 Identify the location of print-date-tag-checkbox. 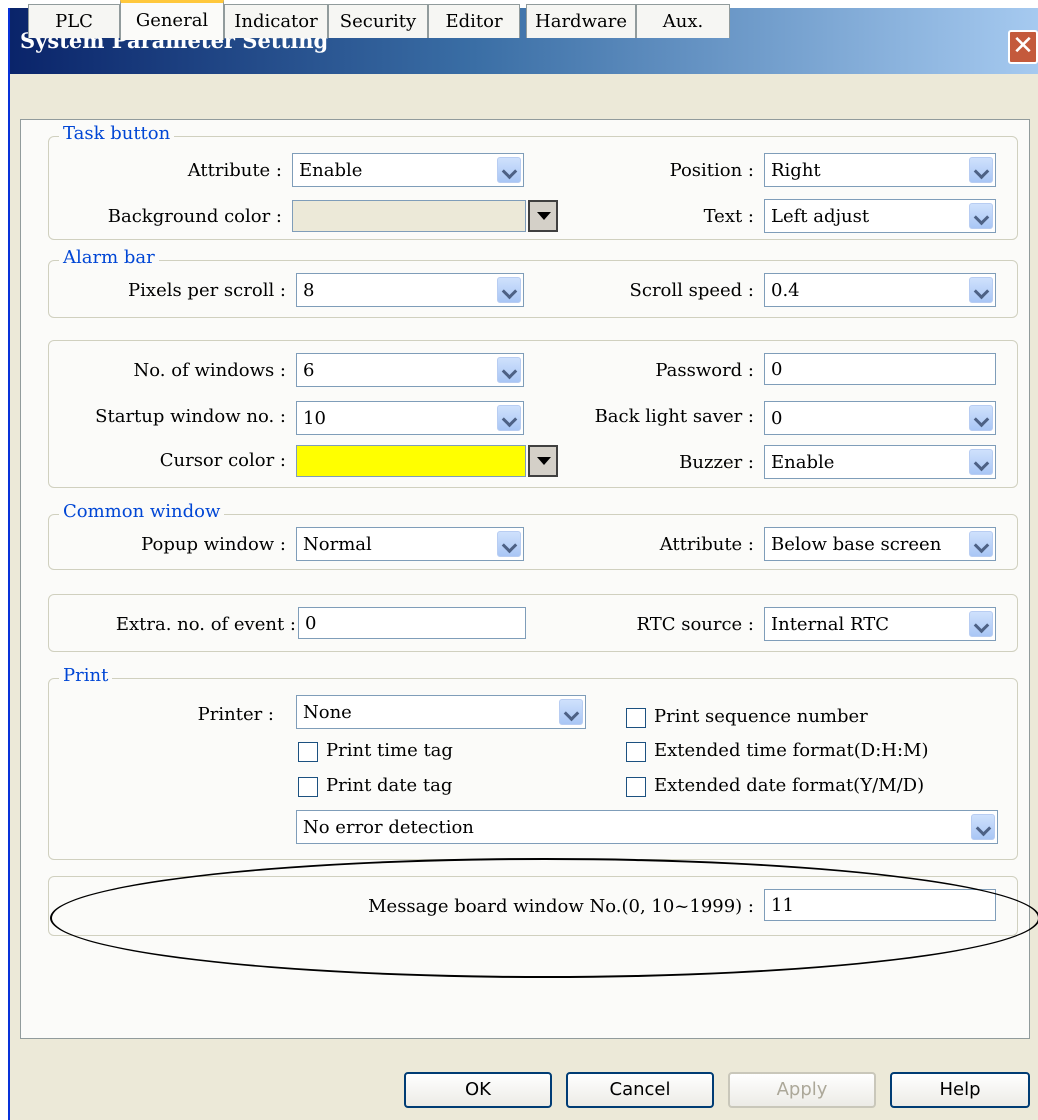
(308, 787).